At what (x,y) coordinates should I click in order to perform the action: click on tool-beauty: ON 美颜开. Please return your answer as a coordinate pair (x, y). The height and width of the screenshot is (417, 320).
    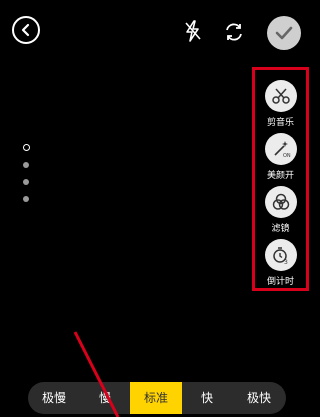
    Looking at the image, I should click on (280, 157).